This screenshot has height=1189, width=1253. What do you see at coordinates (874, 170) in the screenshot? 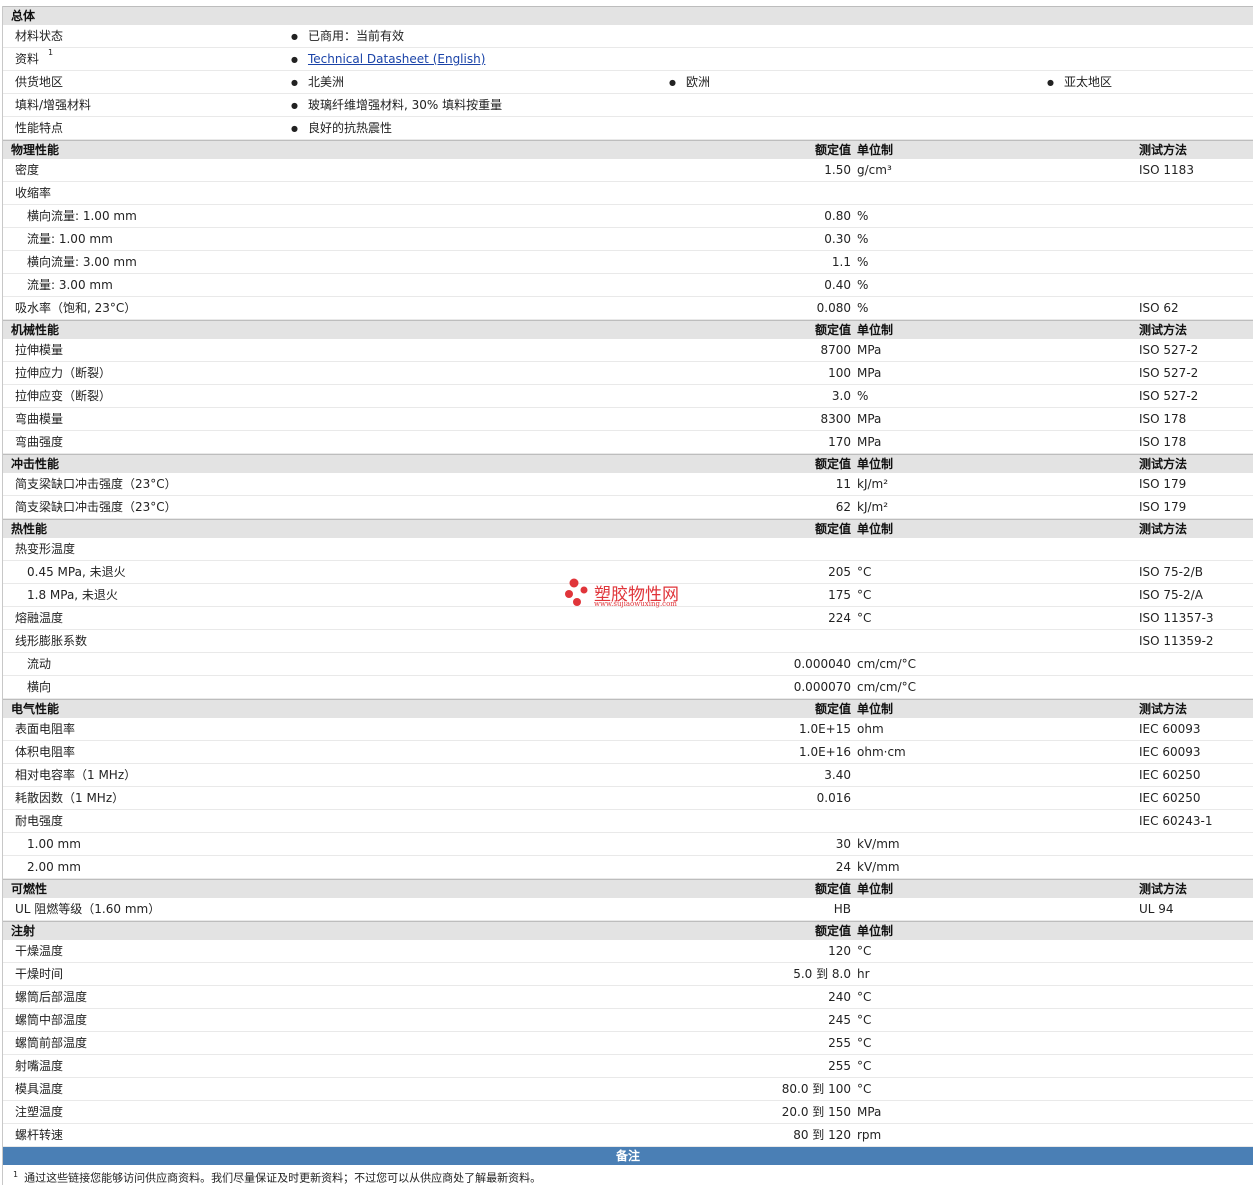
I see `unit-value: g/cm³` at bounding box center [874, 170].